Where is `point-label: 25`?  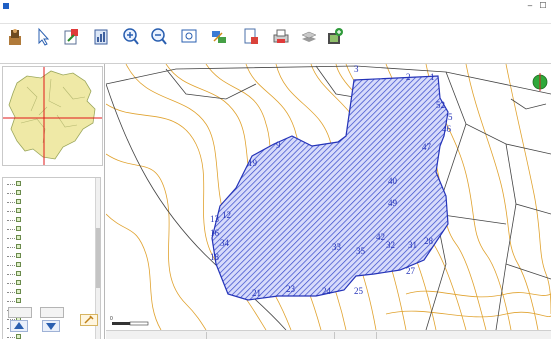
point-label: 25 is located at coordinates (359, 291).